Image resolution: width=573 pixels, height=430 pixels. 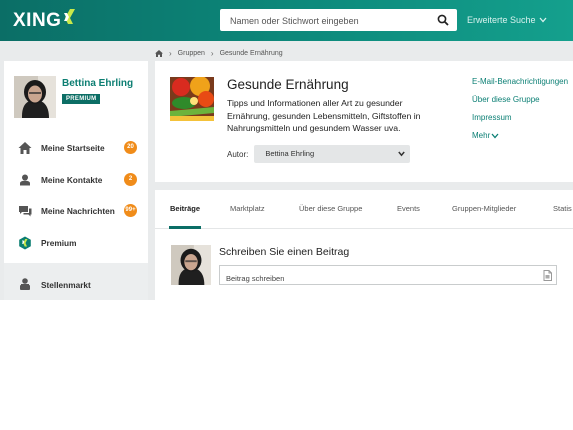 I want to click on breadcrumb-current: Gesunde Ernährung, so click(x=251, y=53).